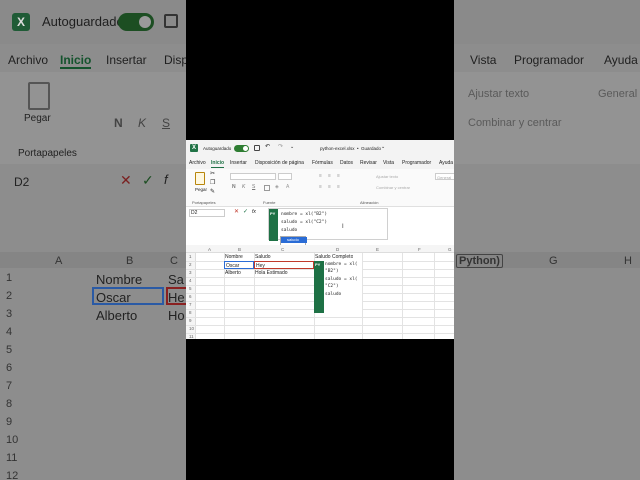 Image resolution: width=640 pixels, height=480 pixels. What do you see at coordinates (329, 176) in the screenshot?
I see `align-middle-icon: ≡` at bounding box center [329, 176].